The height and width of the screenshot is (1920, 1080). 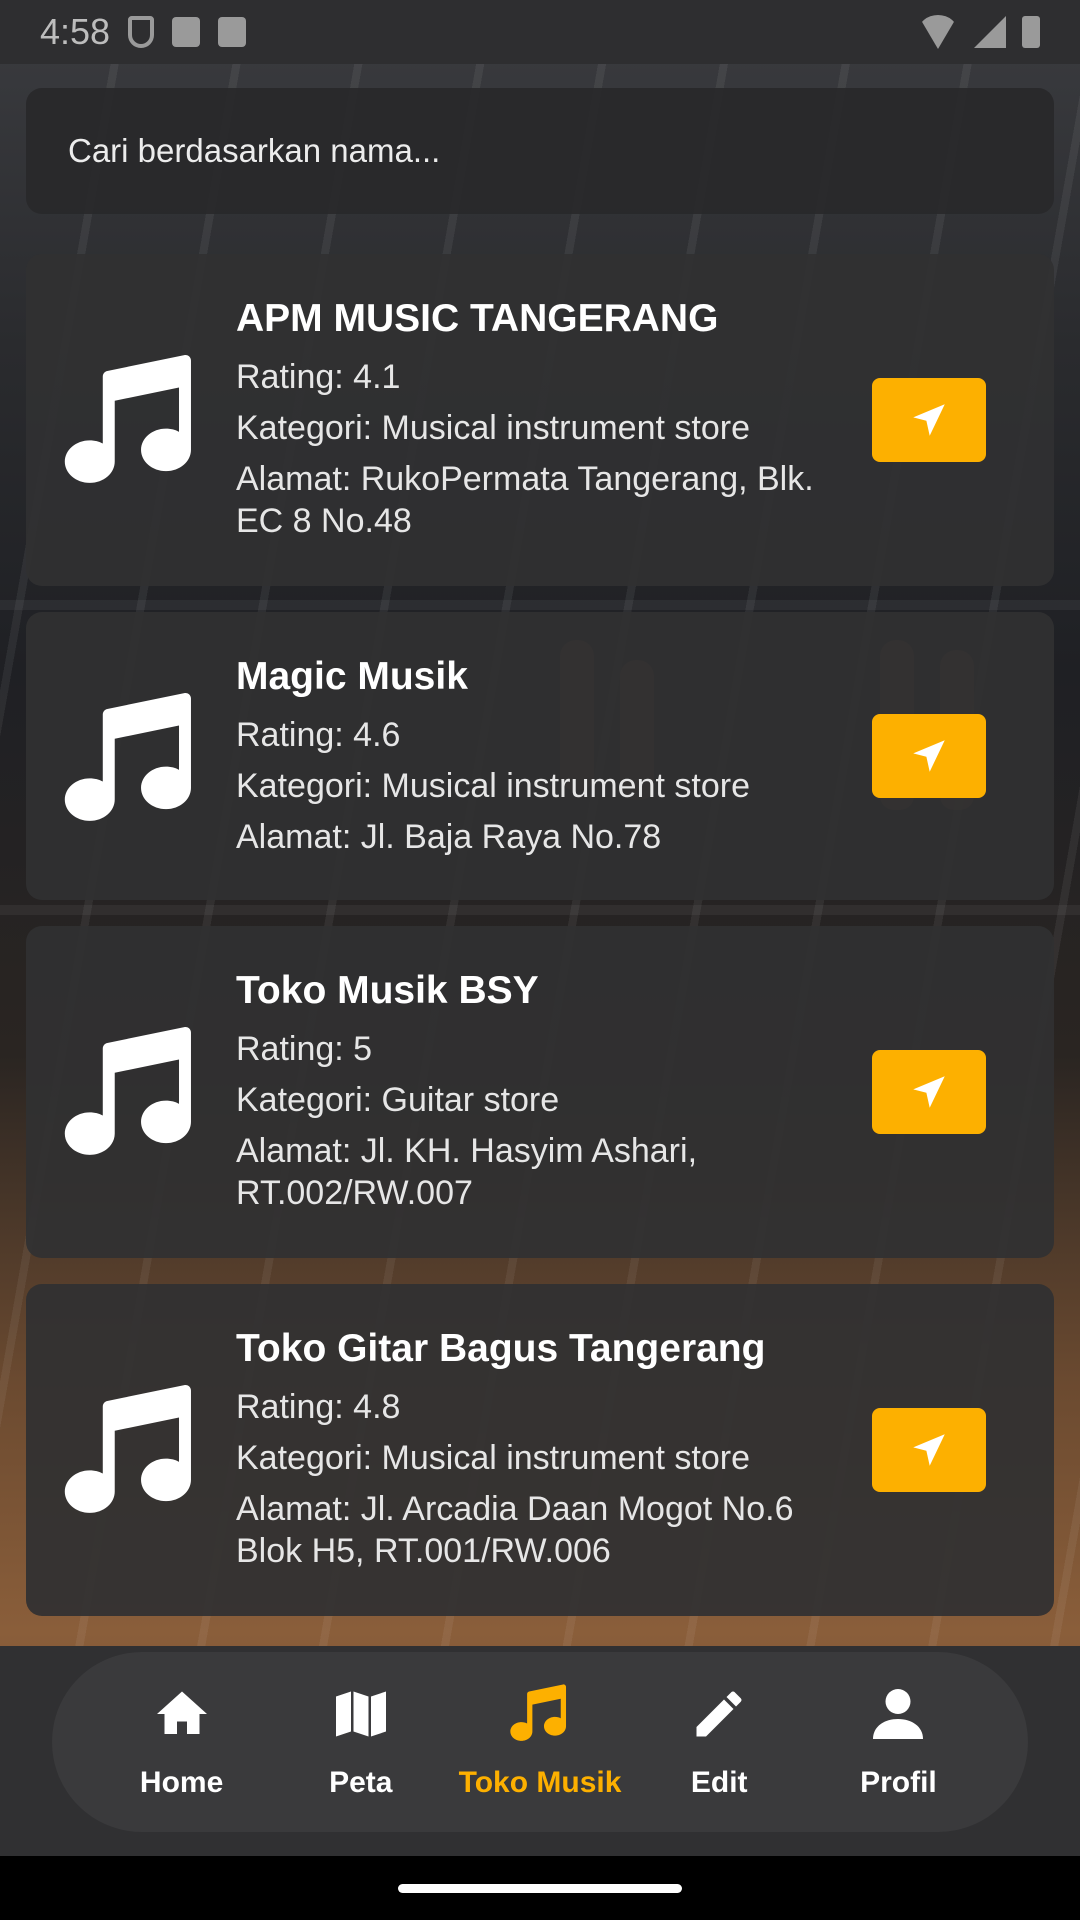 What do you see at coordinates (181, 1782) in the screenshot?
I see `nav-label-home: Home` at bounding box center [181, 1782].